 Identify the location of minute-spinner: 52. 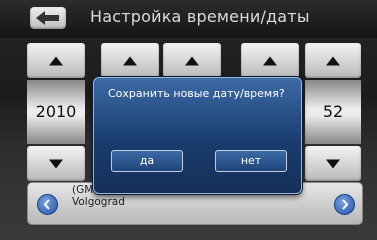
(333, 112).